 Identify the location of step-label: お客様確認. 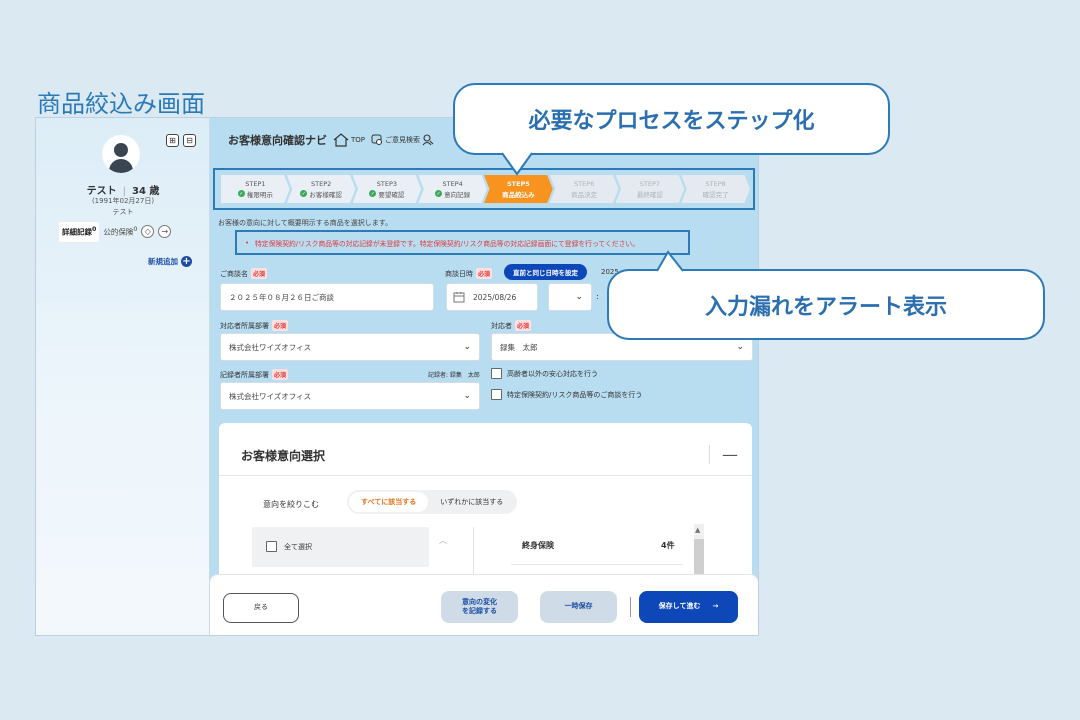
(325, 194).